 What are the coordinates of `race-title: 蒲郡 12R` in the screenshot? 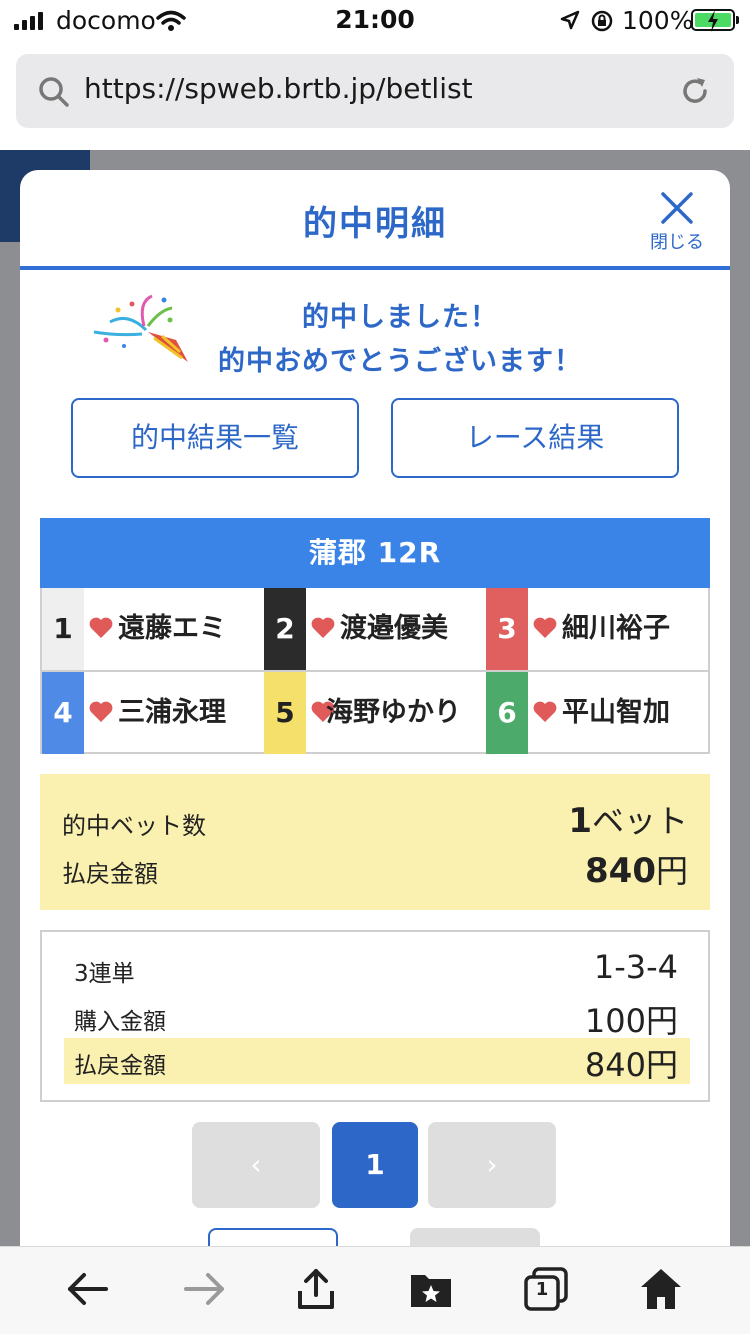 It's located at (375, 553).